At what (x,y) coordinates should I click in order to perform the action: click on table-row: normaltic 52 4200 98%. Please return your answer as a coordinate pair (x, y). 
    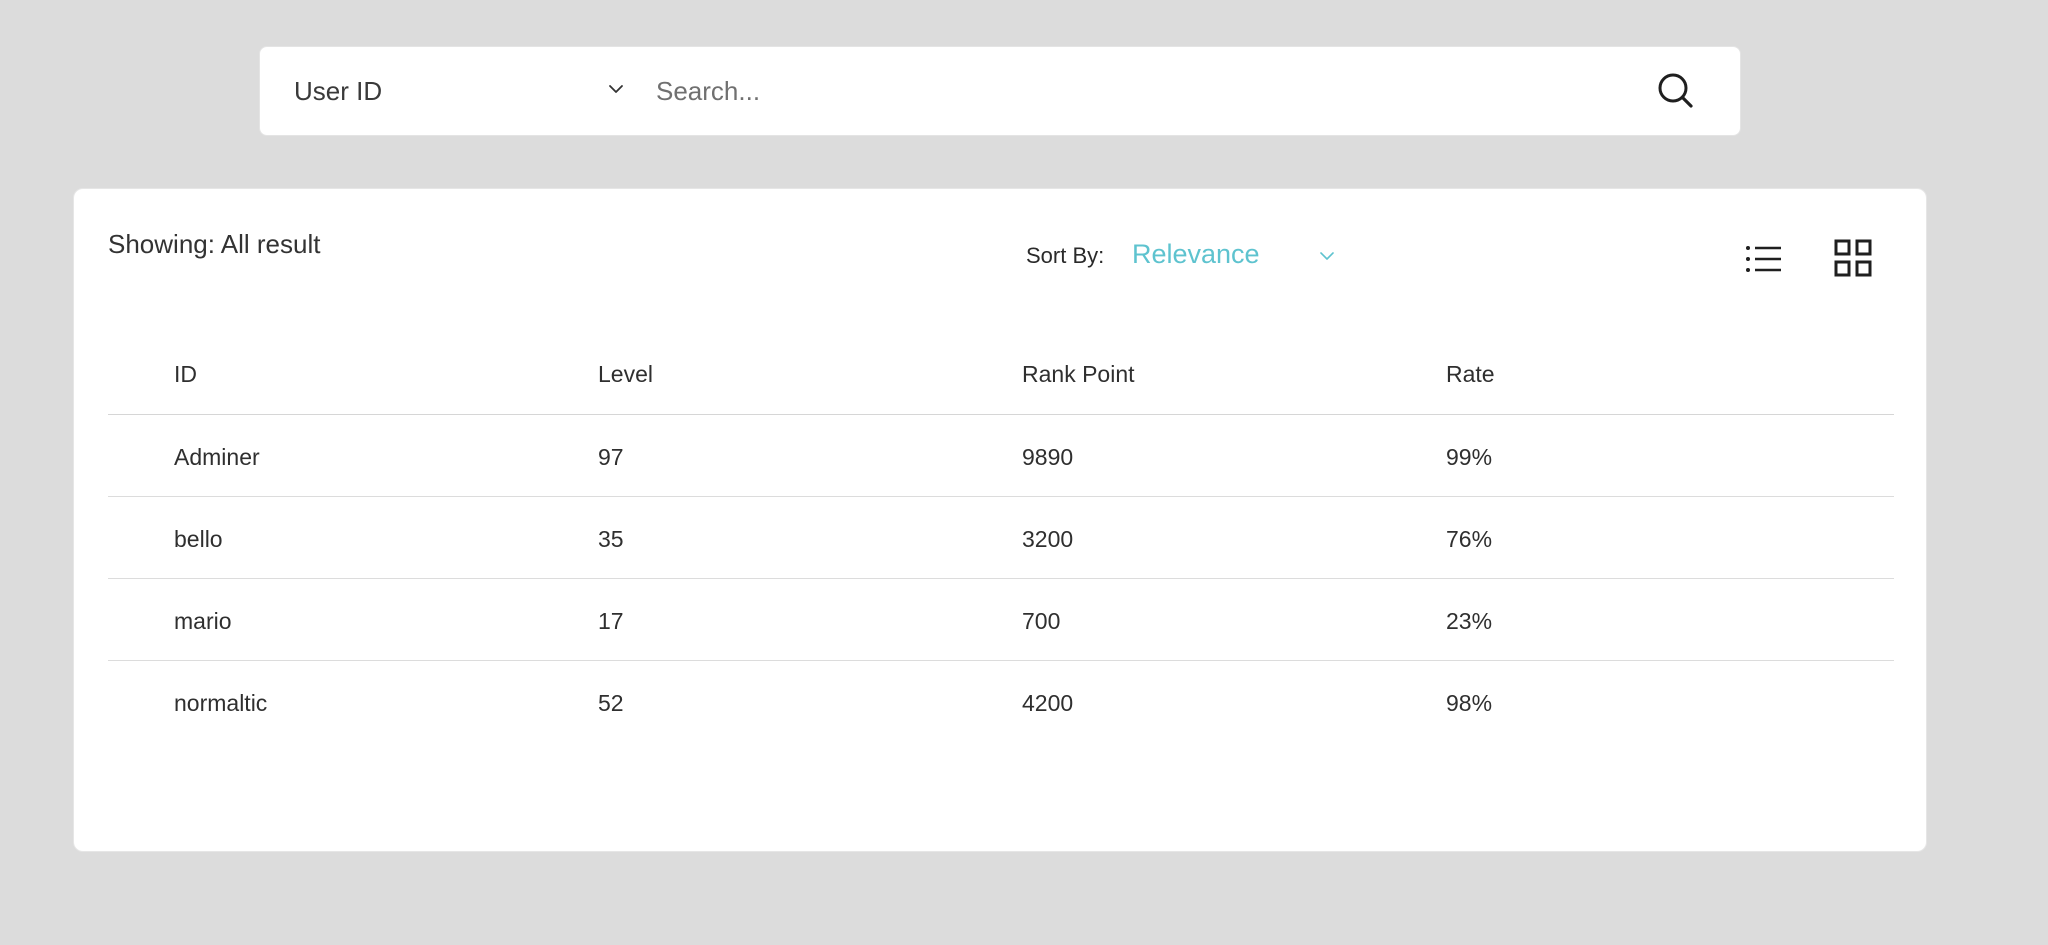
    Looking at the image, I should click on (1001, 702).